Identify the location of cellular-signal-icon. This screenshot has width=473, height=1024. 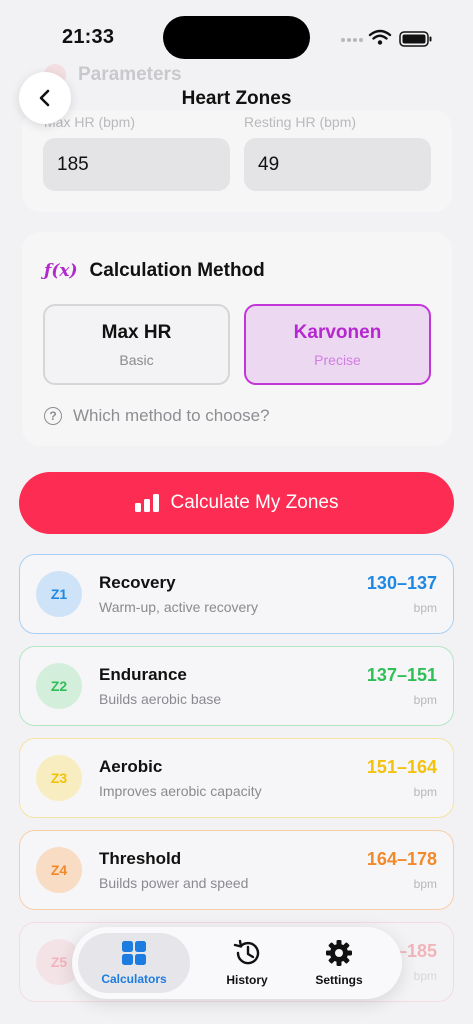
(352, 40).